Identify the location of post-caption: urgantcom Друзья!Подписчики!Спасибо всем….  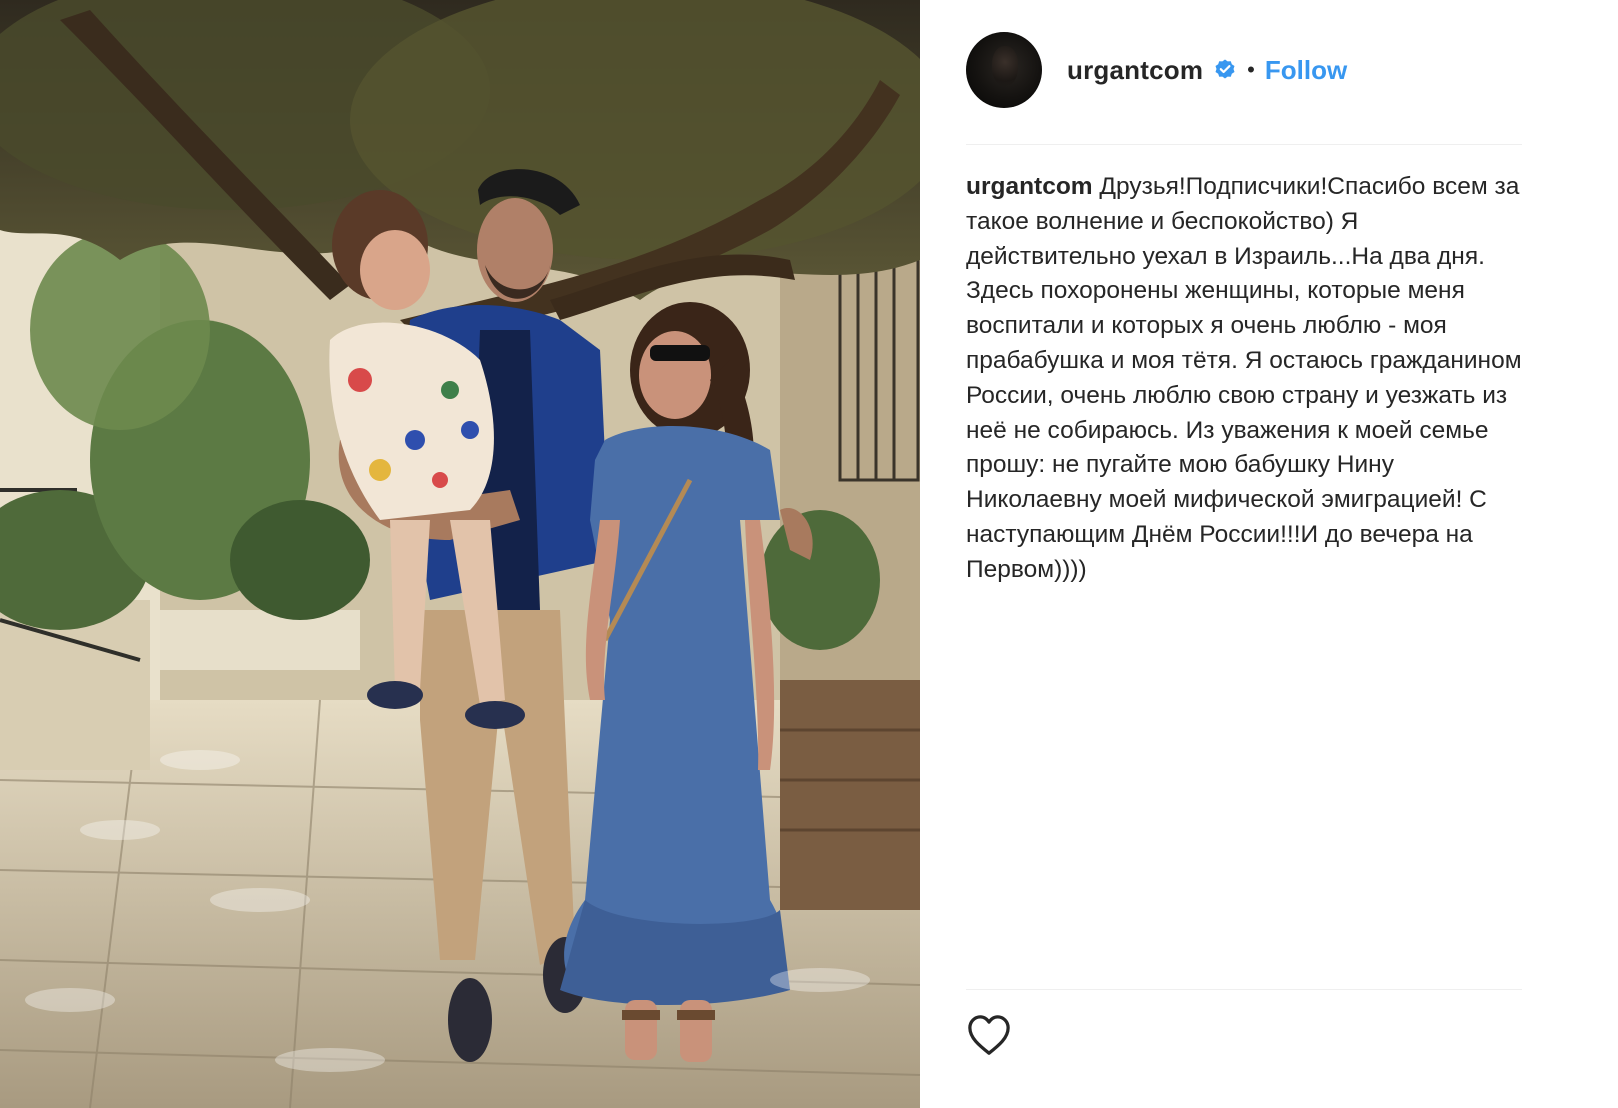
(1246, 379).